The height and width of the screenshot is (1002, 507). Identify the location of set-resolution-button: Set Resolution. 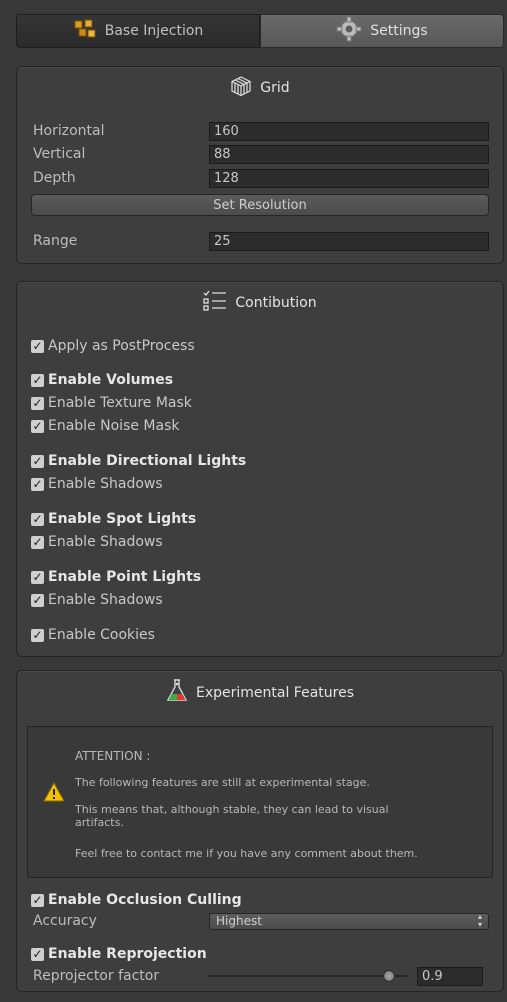
(260, 205).